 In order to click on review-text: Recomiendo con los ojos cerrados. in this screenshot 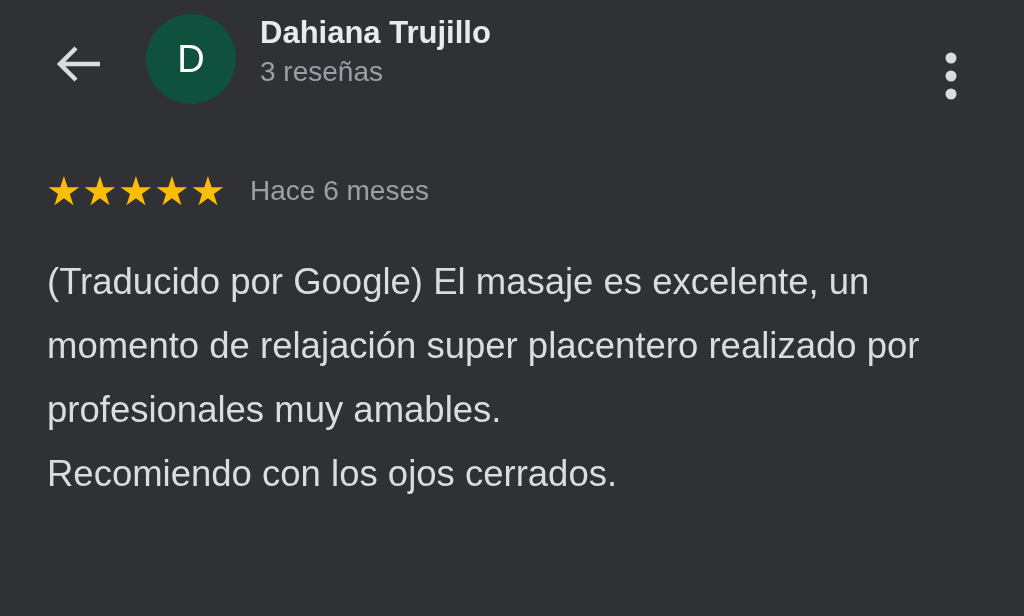, I will do `click(333, 474)`.